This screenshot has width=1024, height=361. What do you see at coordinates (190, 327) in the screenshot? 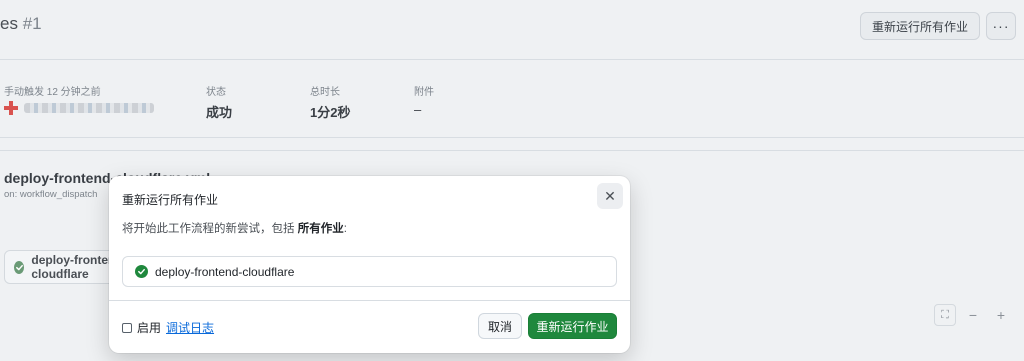
I see `debug-logging-link: 调试日志` at bounding box center [190, 327].